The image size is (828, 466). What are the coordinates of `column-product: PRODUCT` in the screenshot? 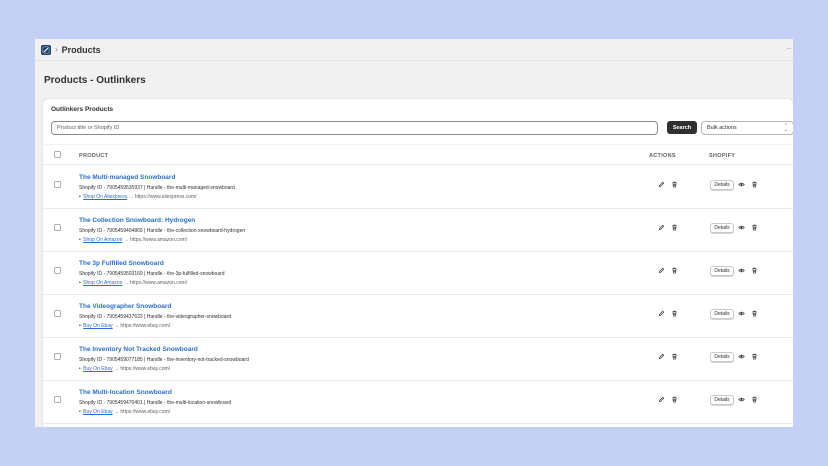 It's located at (94, 156).